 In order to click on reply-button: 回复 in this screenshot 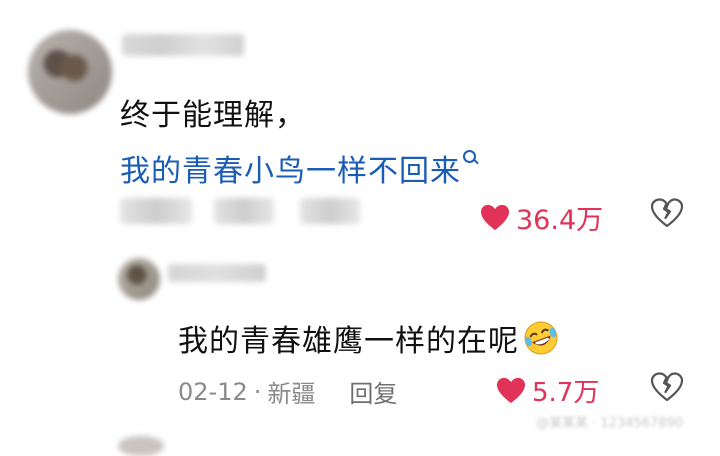, I will do `click(373, 391)`.